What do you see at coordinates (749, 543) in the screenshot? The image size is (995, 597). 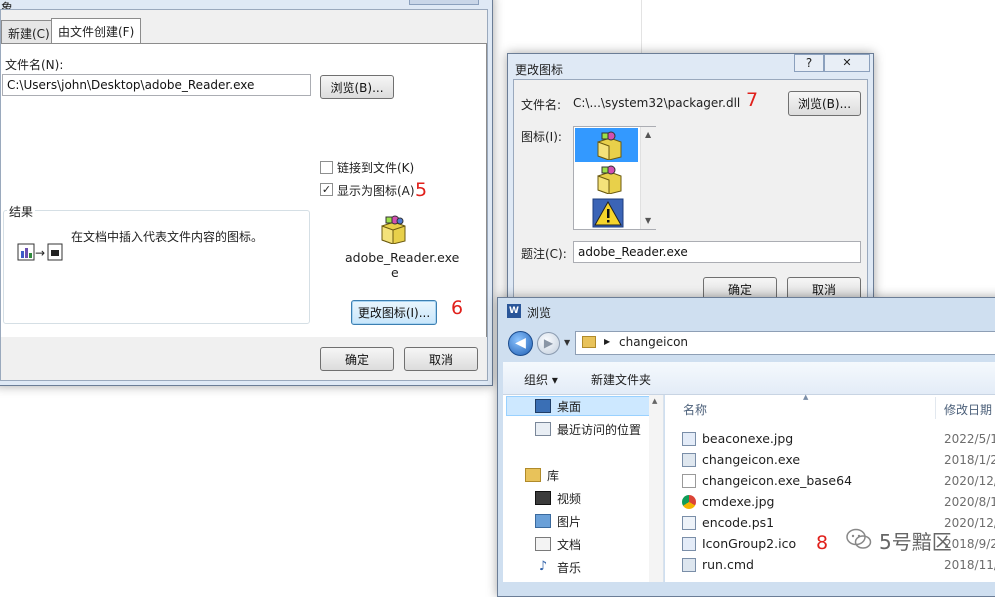 I see `file-name: IconGroup2.ico` at bounding box center [749, 543].